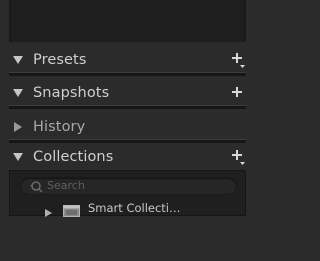  I want to click on panel-header-collections: Collections, so click(130, 157).